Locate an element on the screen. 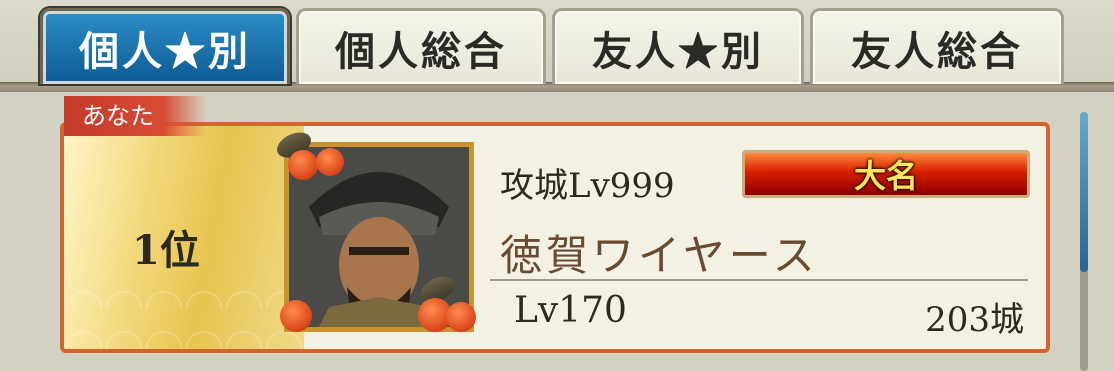  player-name: 徳賀ワイヤース is located at coordinates (659, 255).